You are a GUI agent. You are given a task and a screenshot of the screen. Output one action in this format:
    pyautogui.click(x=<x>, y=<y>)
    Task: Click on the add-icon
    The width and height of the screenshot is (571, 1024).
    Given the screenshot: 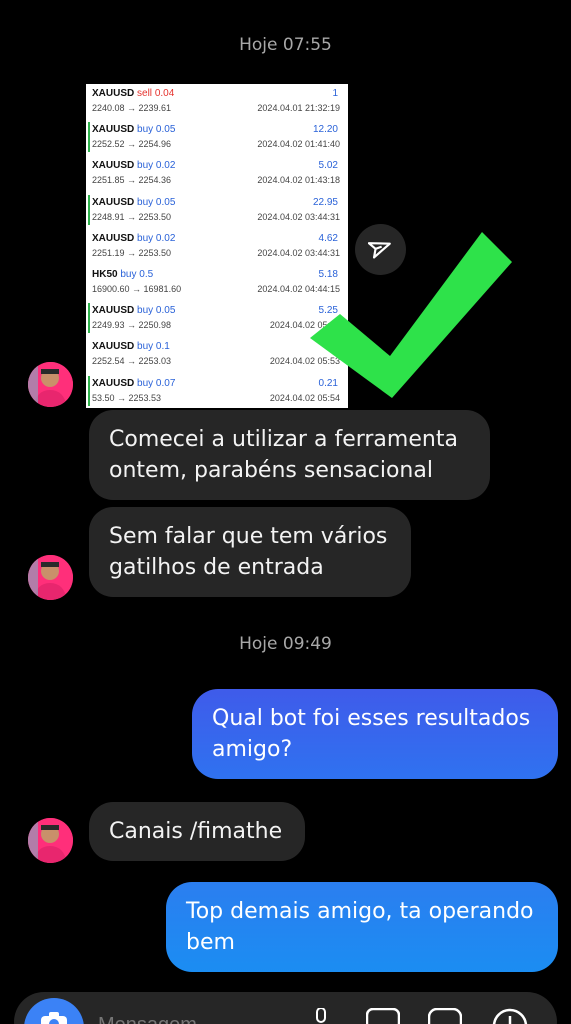 What is the action you would take?
    pyautogui.click(x=510, y=1016)
    